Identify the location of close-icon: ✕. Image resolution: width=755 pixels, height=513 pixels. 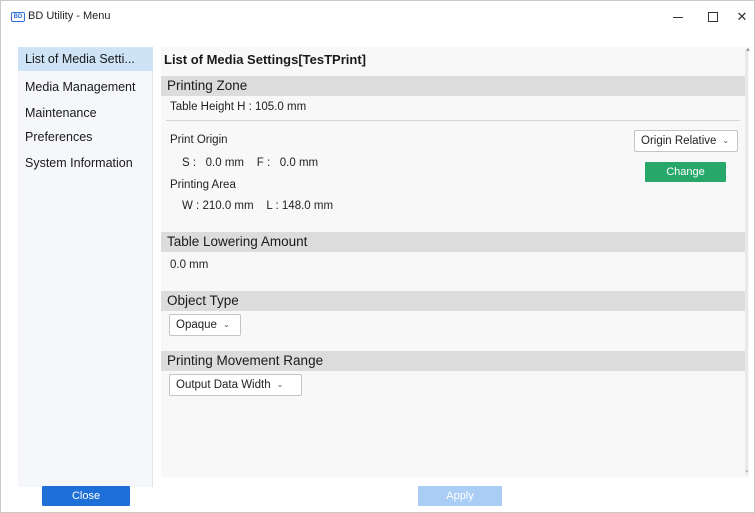
(742, 16).